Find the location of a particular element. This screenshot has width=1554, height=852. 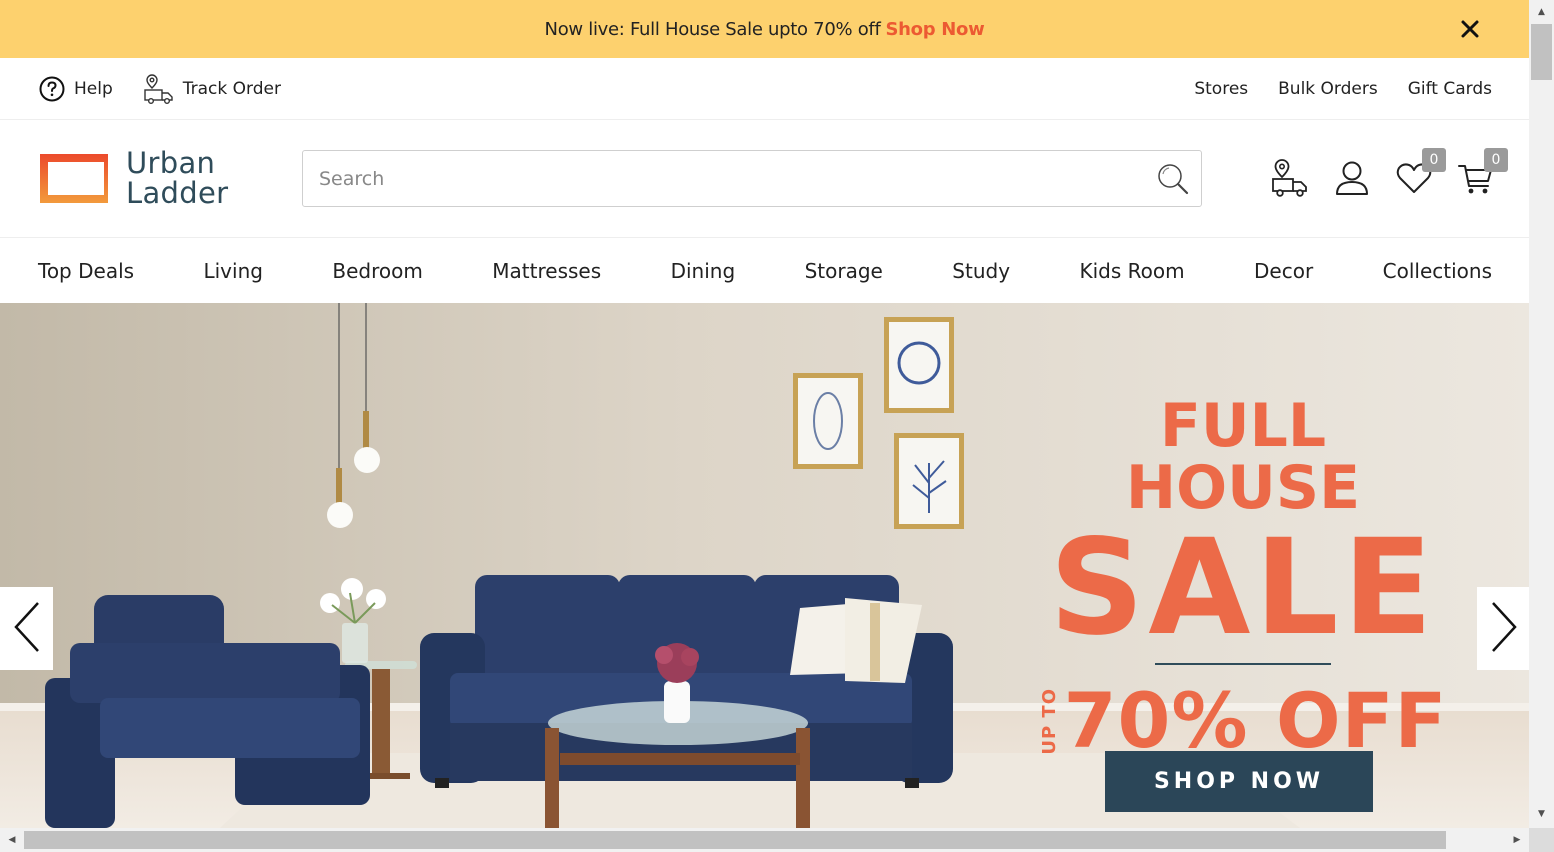

scroll-down-arrow-icon: ▼ is located at coordinates (1541, 814).